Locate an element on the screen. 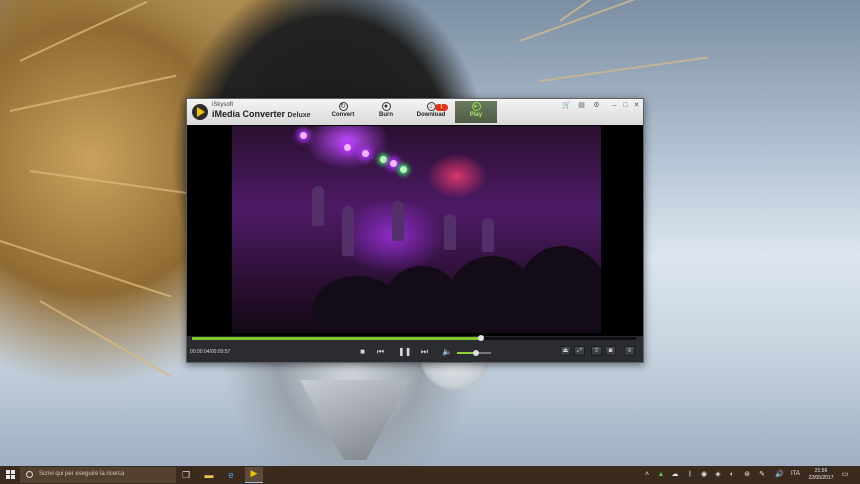  brand-prefix: iSkysoft is located at coordinates (223, 105).